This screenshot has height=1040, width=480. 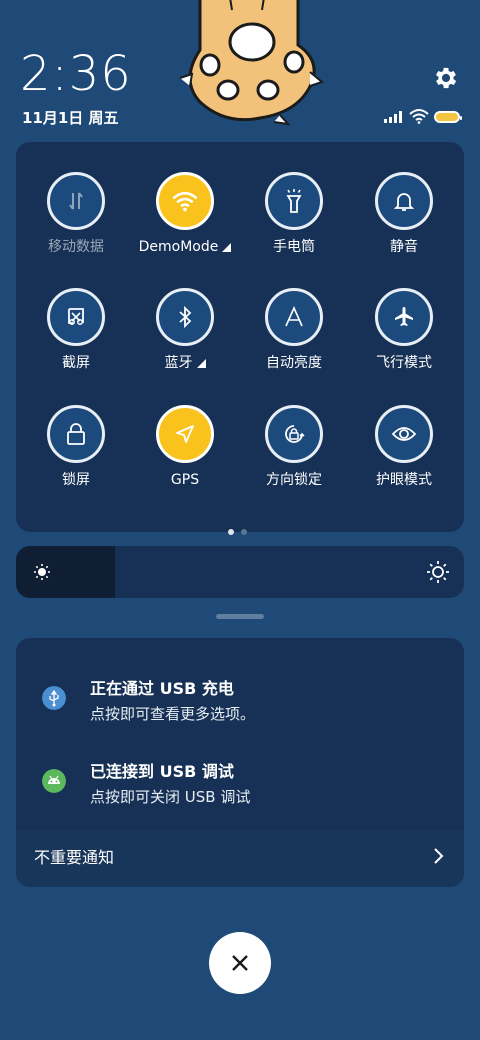 I want to click on battery-icon, so click(x=448, y=117).